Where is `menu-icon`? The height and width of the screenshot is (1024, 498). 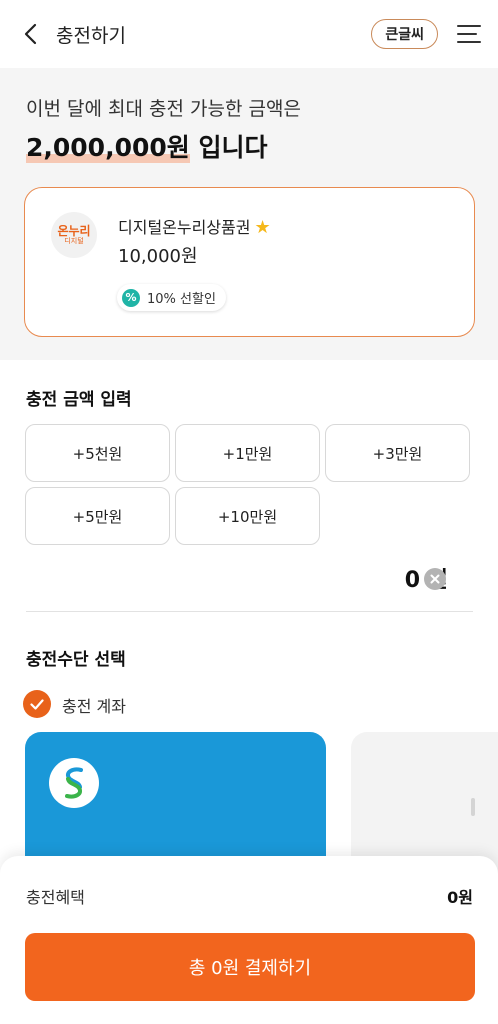
menu-icon is located at coordinates (469, 34).